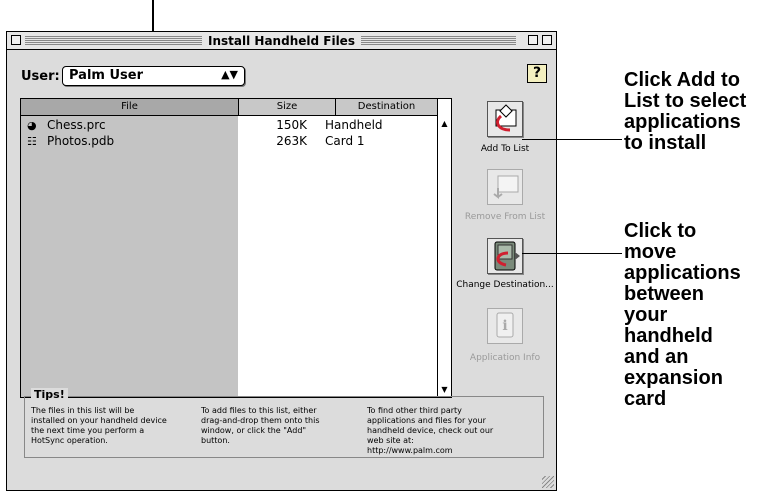  Describe the element at coordinates (291, 125) in the screenshot. I see `file-size: 150K` at that location.